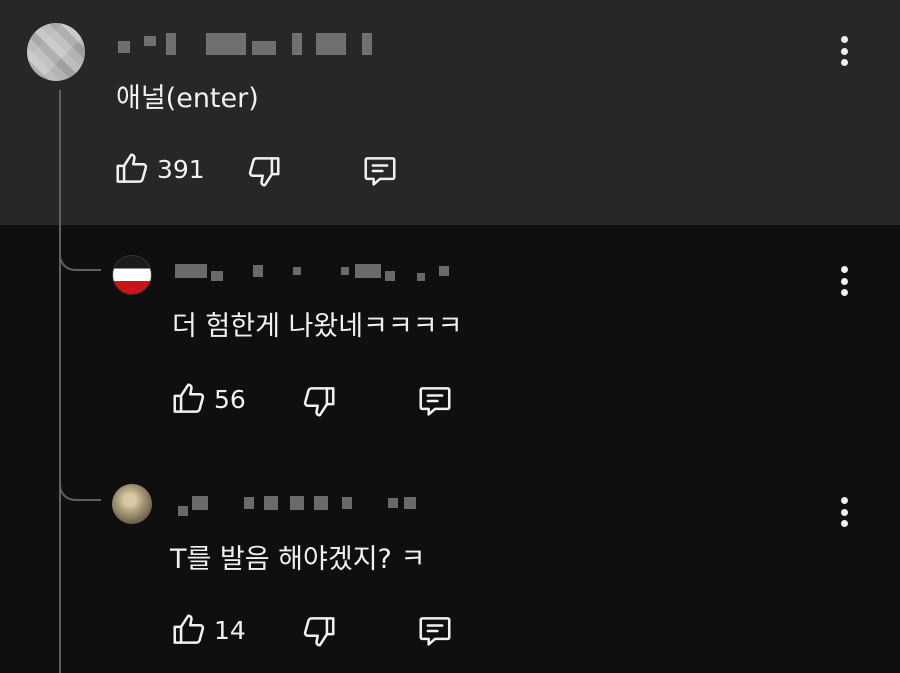 This screenshot has width=900, height=673. I want to click on like-button: 14, so click(208, 630).